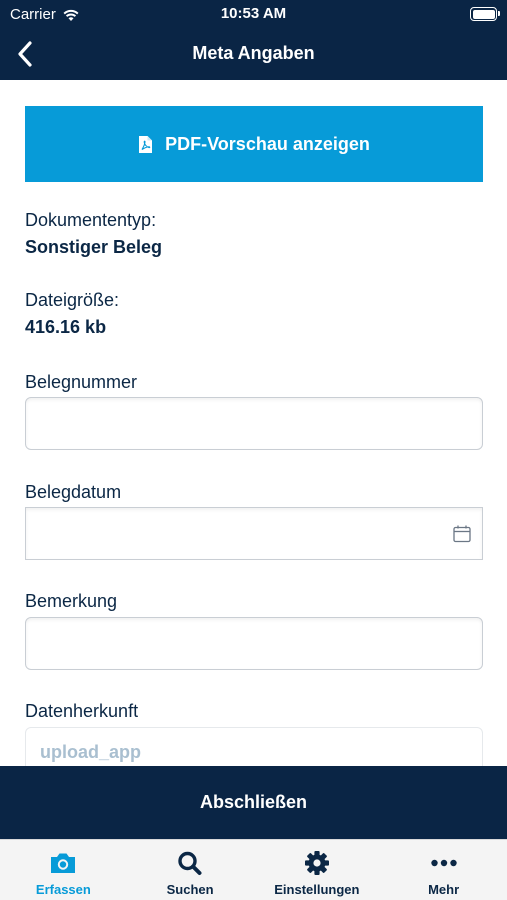 Image resolution: width=507 pixels, height=900 pixels. I want to click on navigation-bar: Meta Angaben, so click(253, 54).